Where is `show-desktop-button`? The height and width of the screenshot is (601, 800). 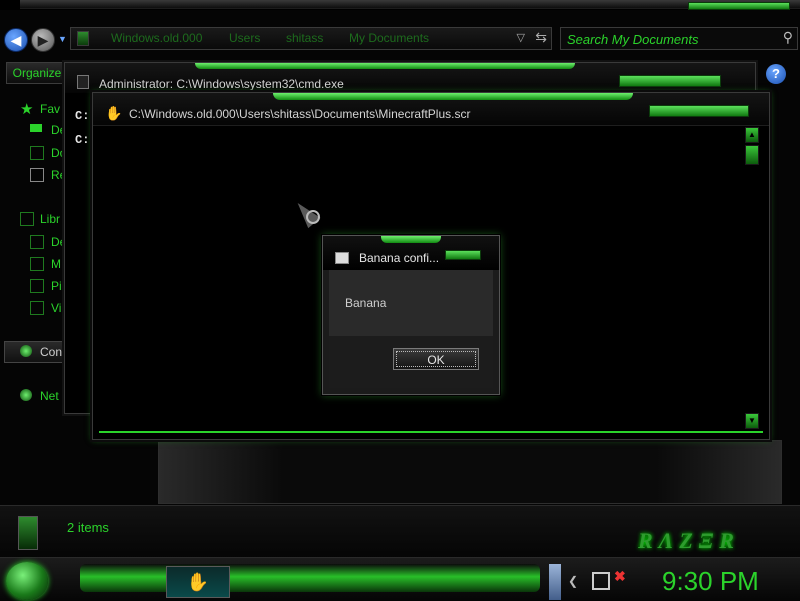
show-desktop-button is located at coordinates (555, 582).